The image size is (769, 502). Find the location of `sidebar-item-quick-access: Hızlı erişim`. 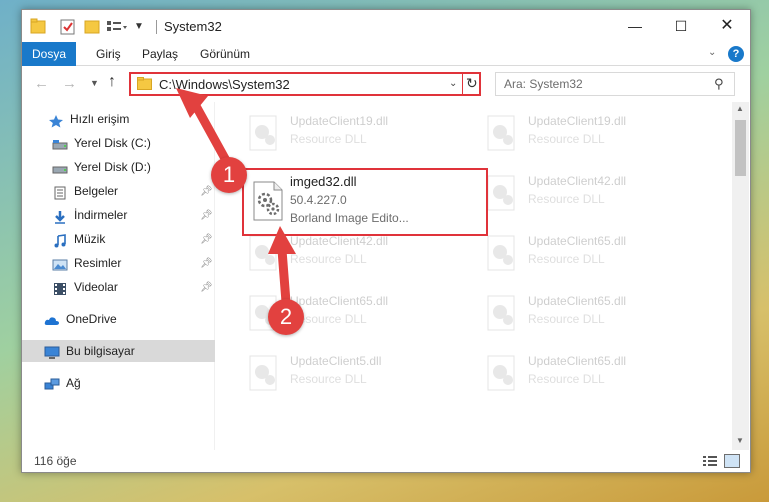

sidebar-item-quick-access: Hızlı erişim is located at coordinates (88, 119).